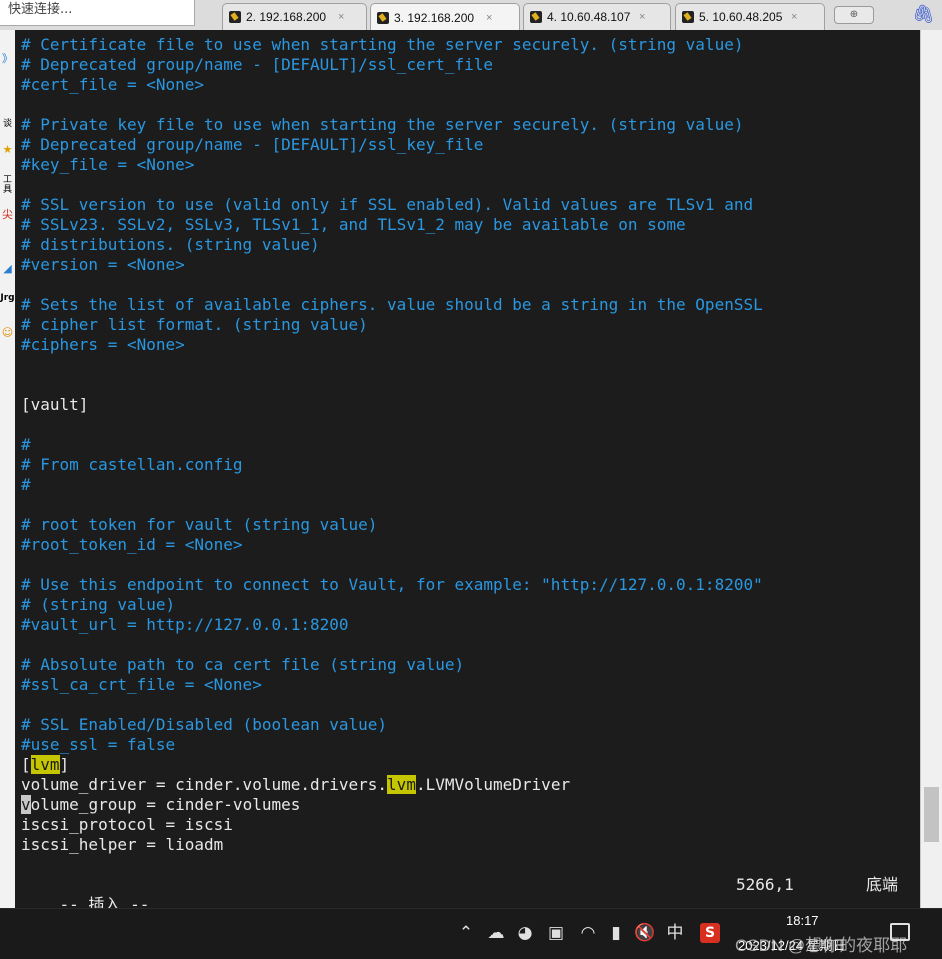 This screenshot has width=942, height=959. Describe the element at coordinates (132, 464) in the screenshot. I see `terminal-line: # From castellan.config` at that location.